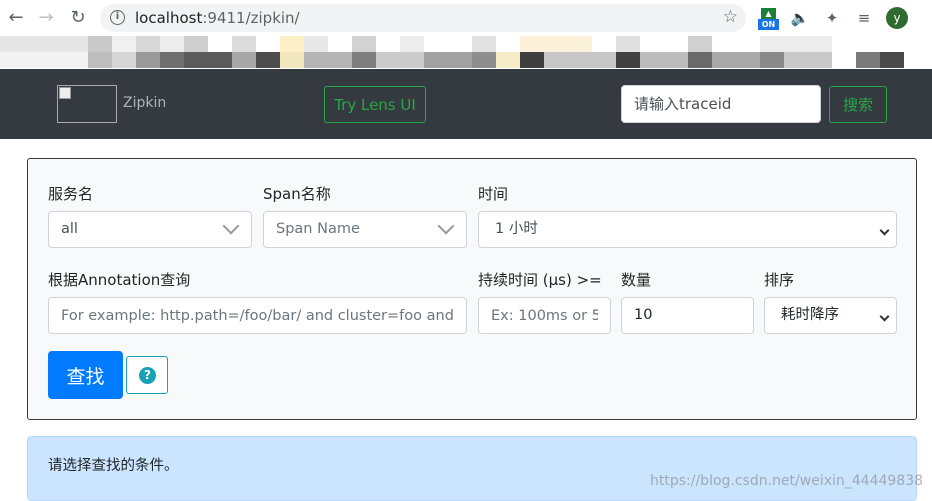  Describe the element at coordinates (544, 315) in the screenshot. I see `min-duration-input` at that location.